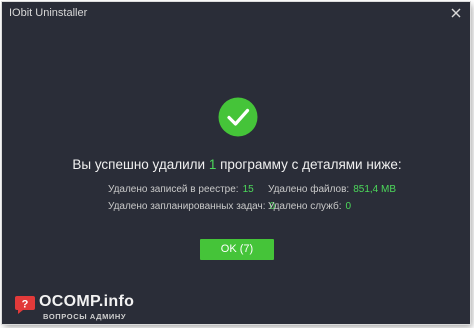  I want to click on checkmark-circle-icon, so click(238, 117).